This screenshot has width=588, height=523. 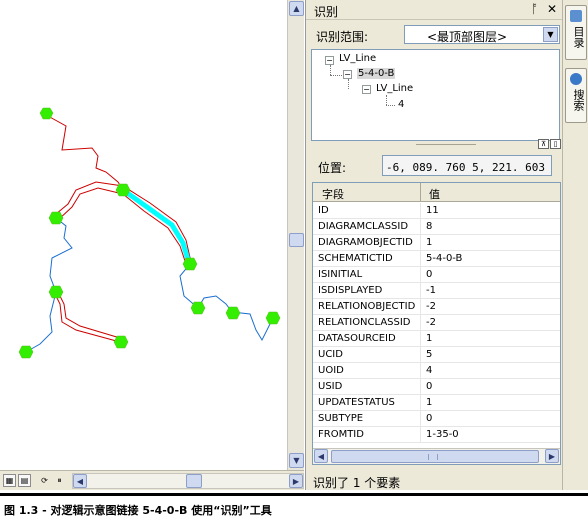 I want to click on table-row: USID 0, so click(x=436, y=387).